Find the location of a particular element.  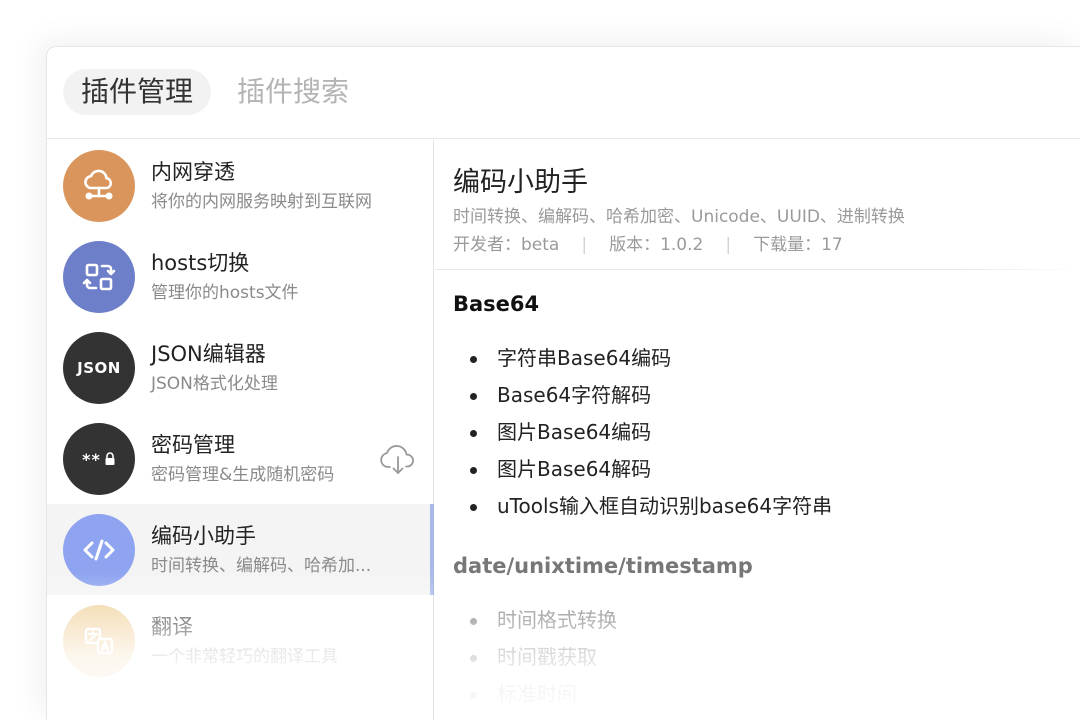

plugin-item-hosts: hosts切换 管理你的hosts文件 is located at coordinates (240, 276).